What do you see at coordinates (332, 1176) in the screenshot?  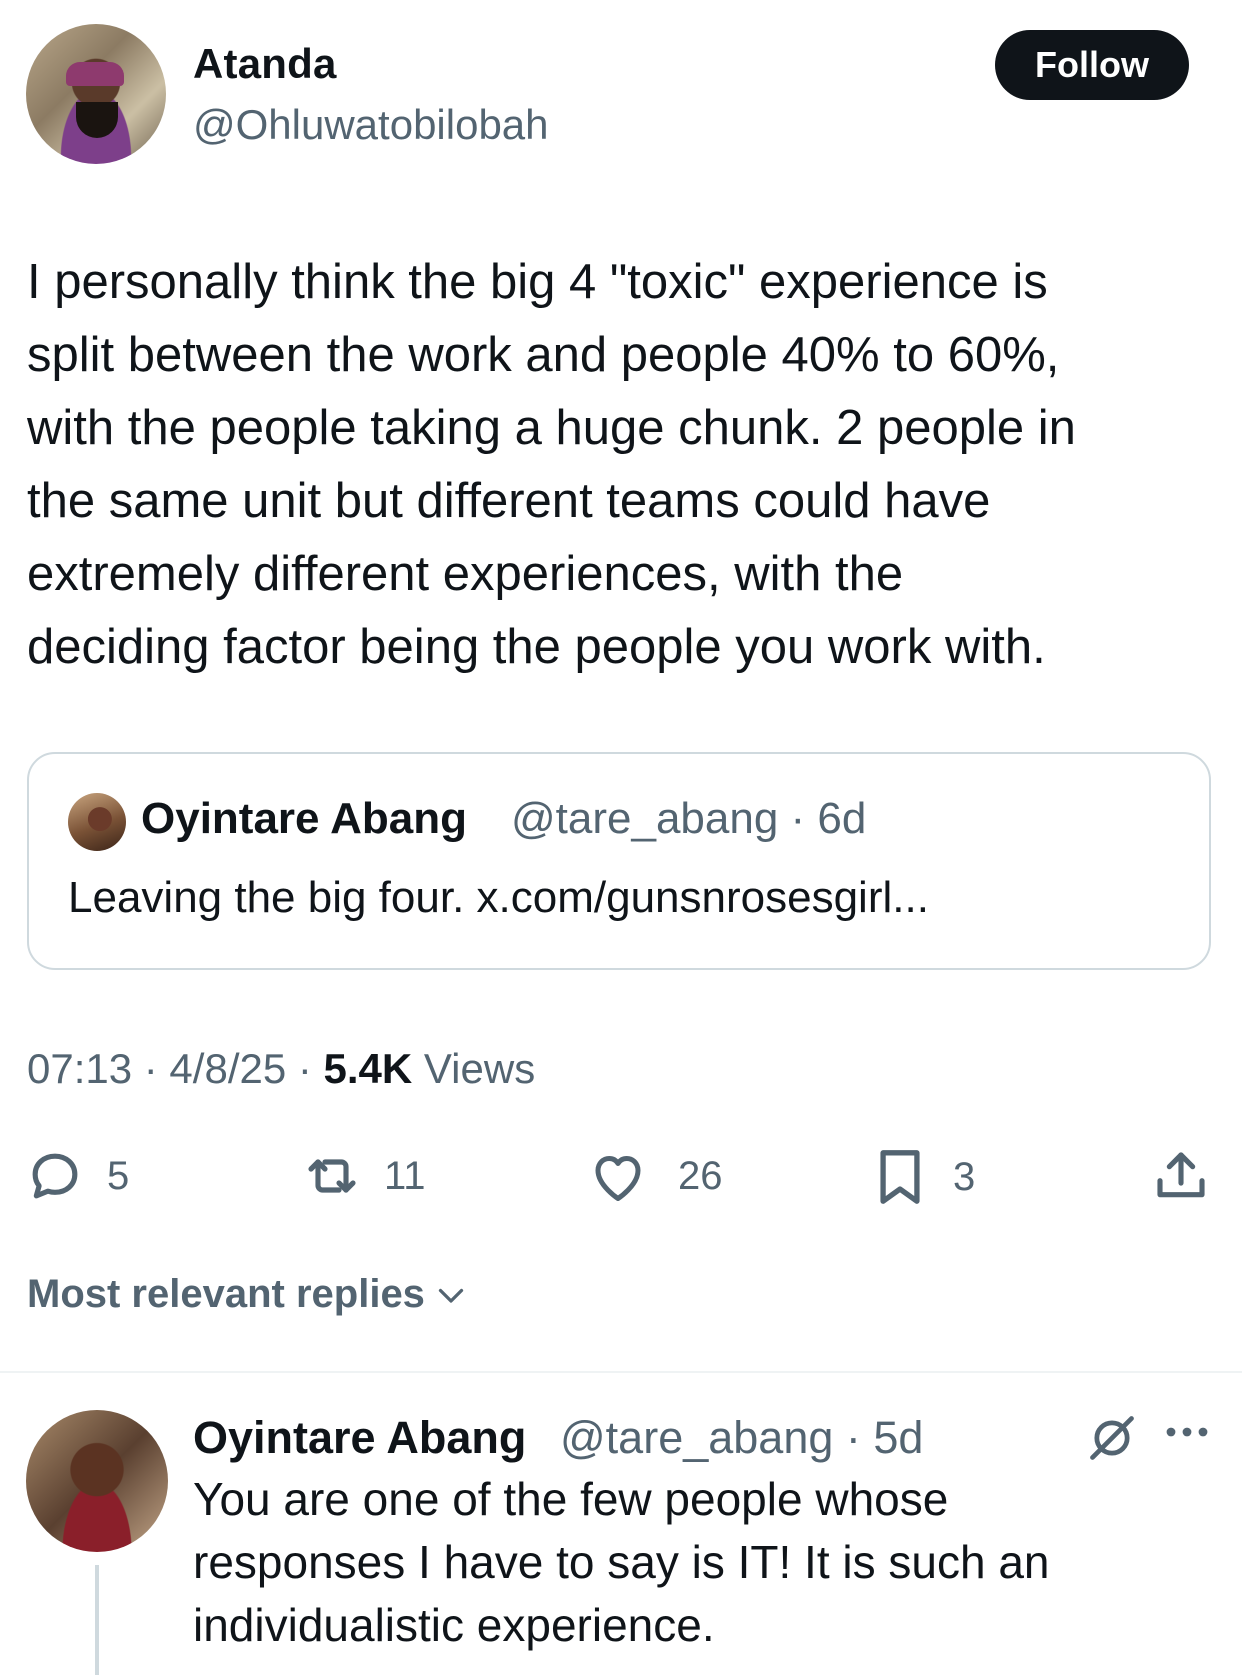 I see `retweet-icon` at bounding box center [332, 1176].